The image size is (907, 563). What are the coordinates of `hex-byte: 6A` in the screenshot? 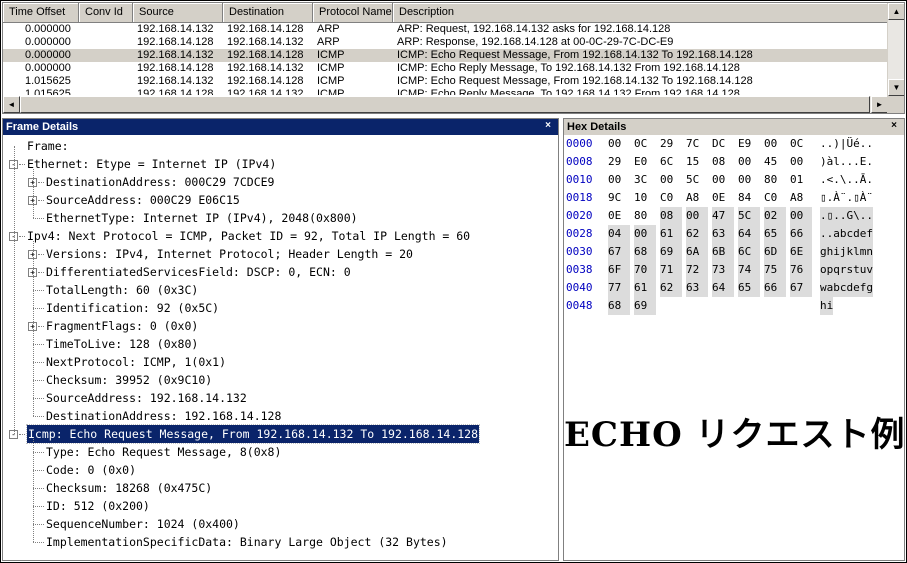 It's located at (697, 252).